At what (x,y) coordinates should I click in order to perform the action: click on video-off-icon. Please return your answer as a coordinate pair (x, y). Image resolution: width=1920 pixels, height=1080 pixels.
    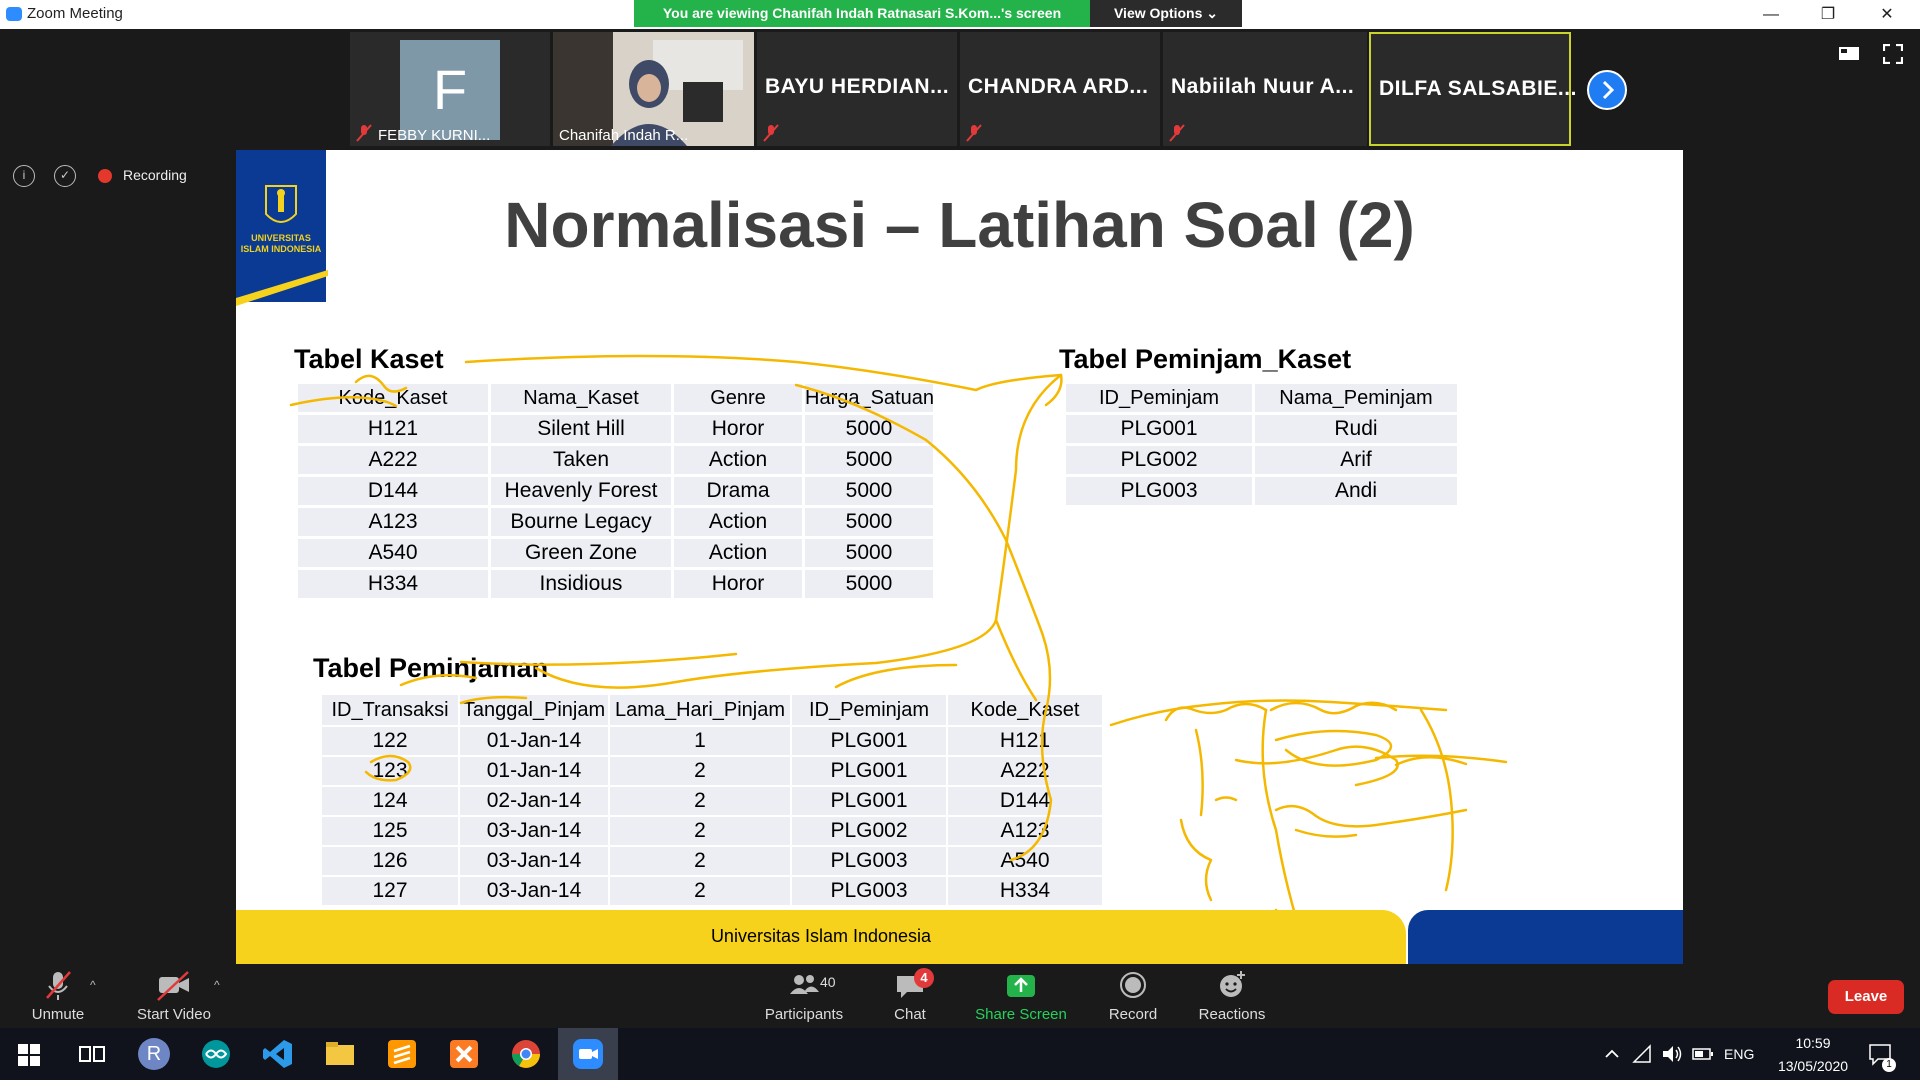
    Looking at the image, I should click on (173, 986).